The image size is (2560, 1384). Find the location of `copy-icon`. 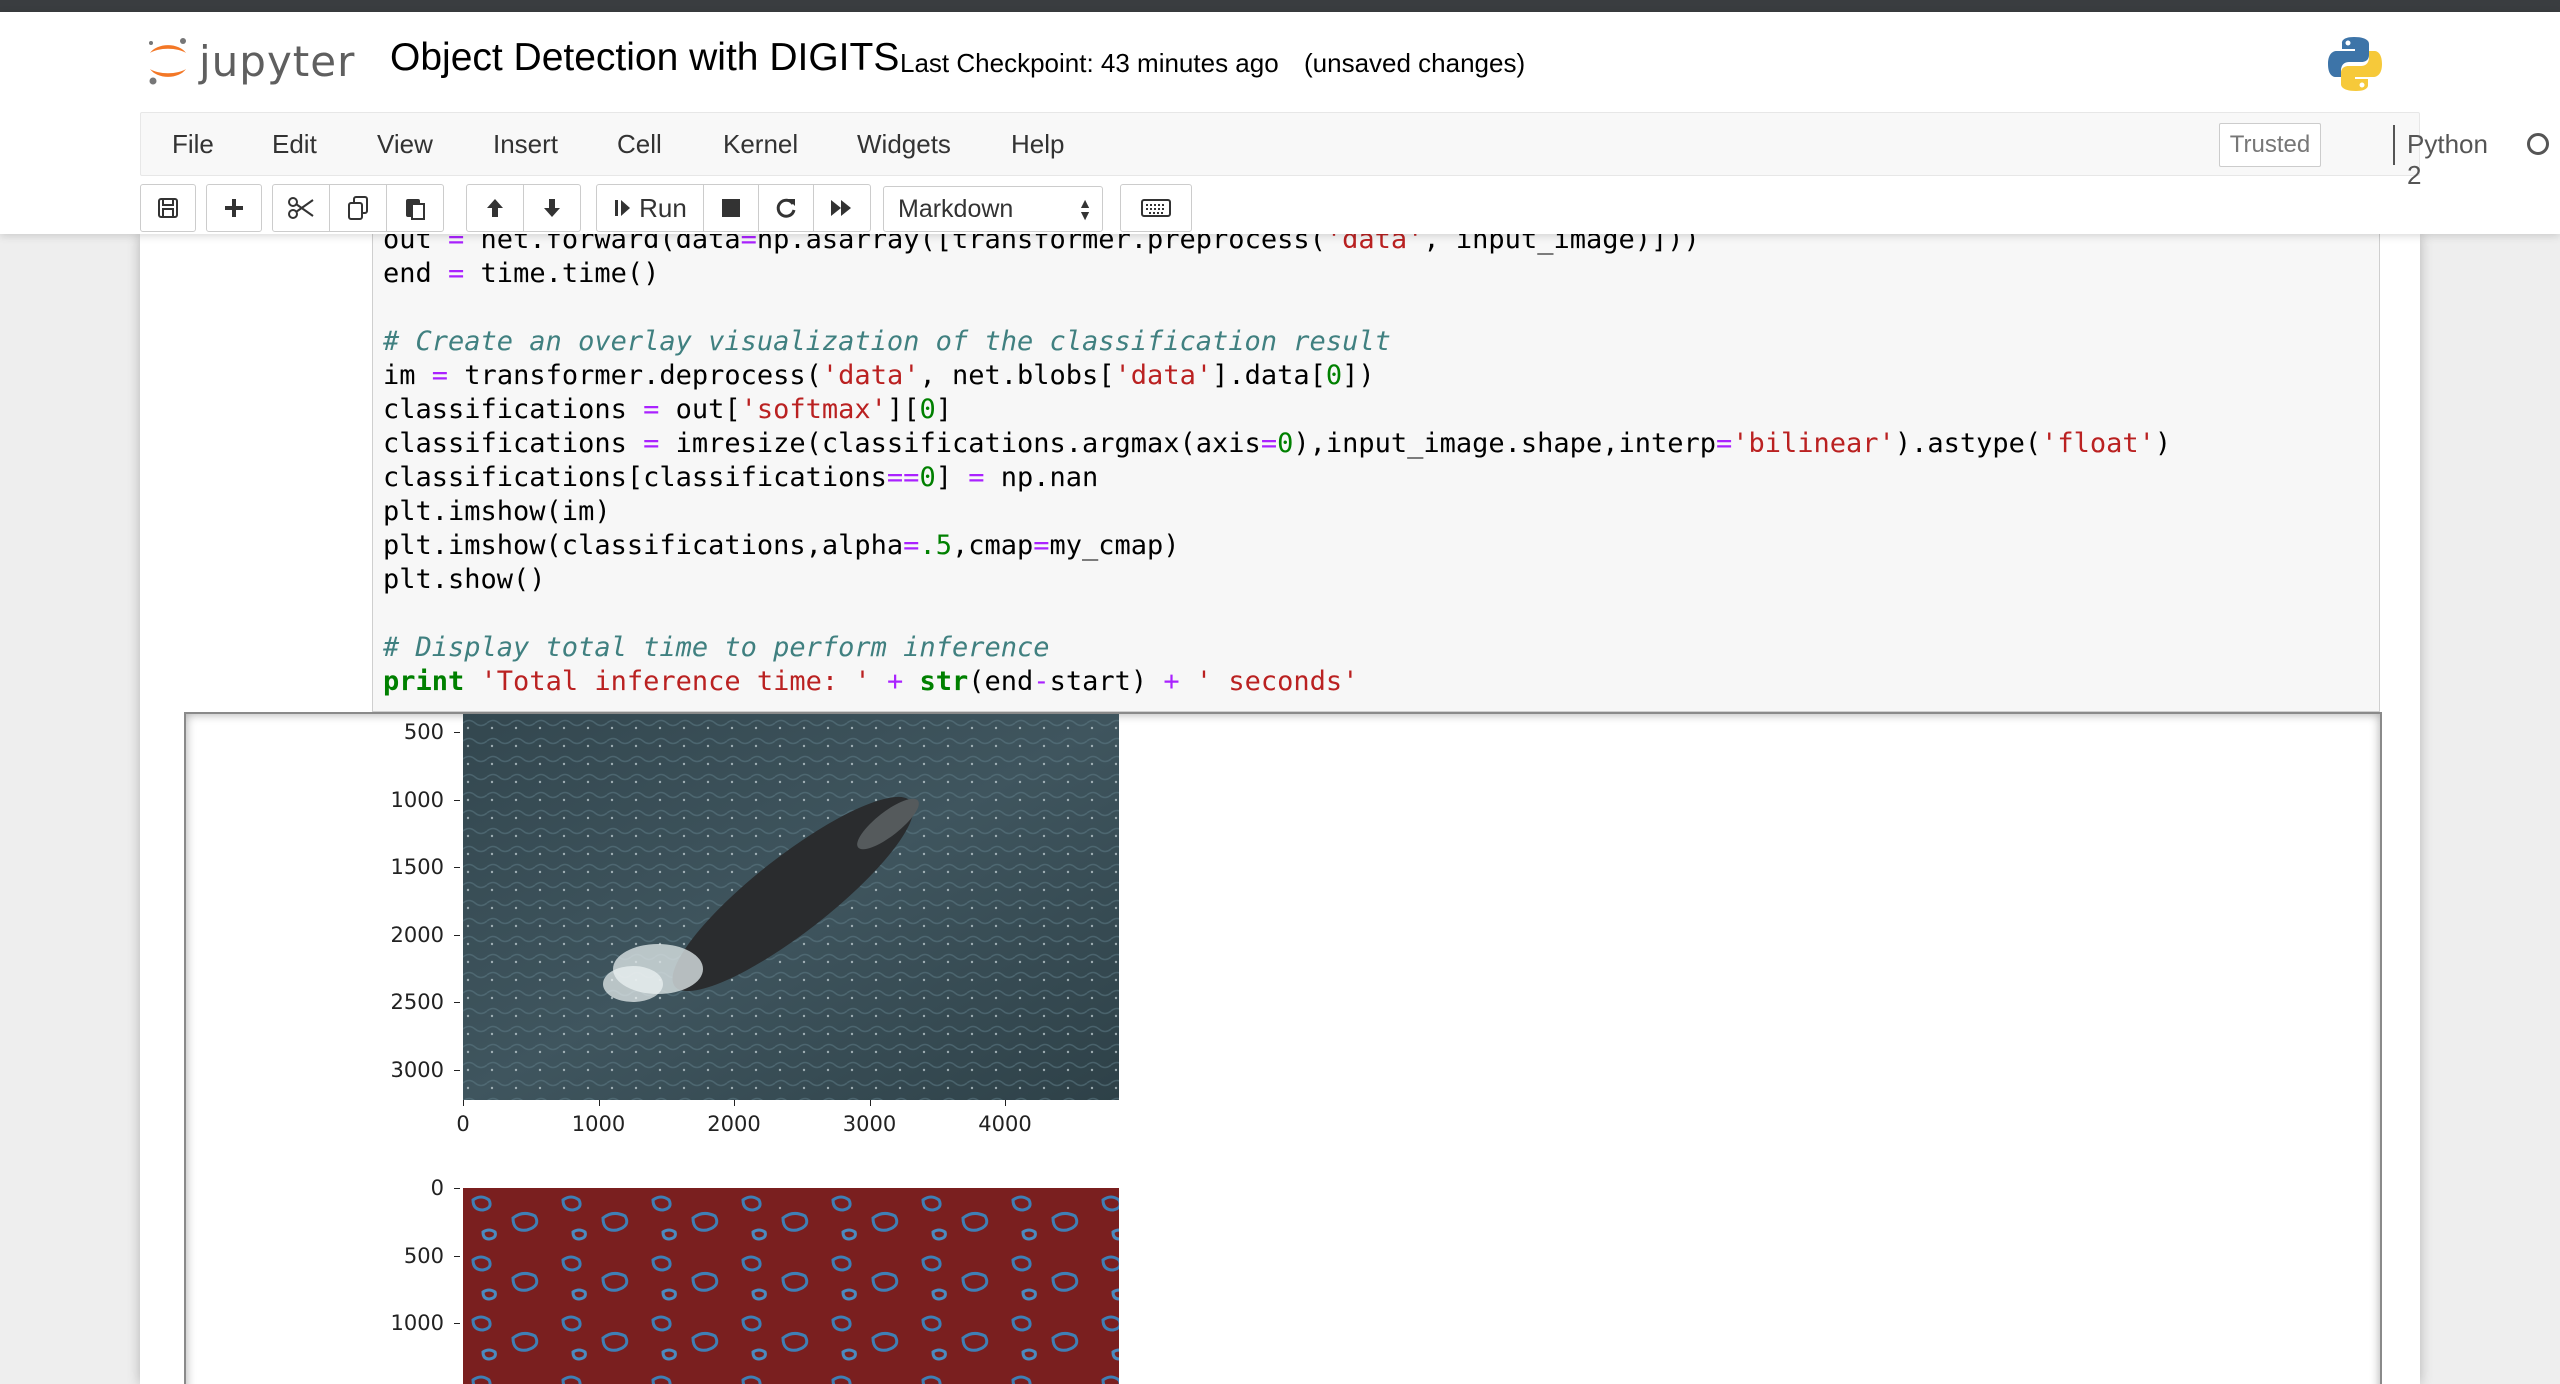

copy-icon is located at coordinates (358, 208).